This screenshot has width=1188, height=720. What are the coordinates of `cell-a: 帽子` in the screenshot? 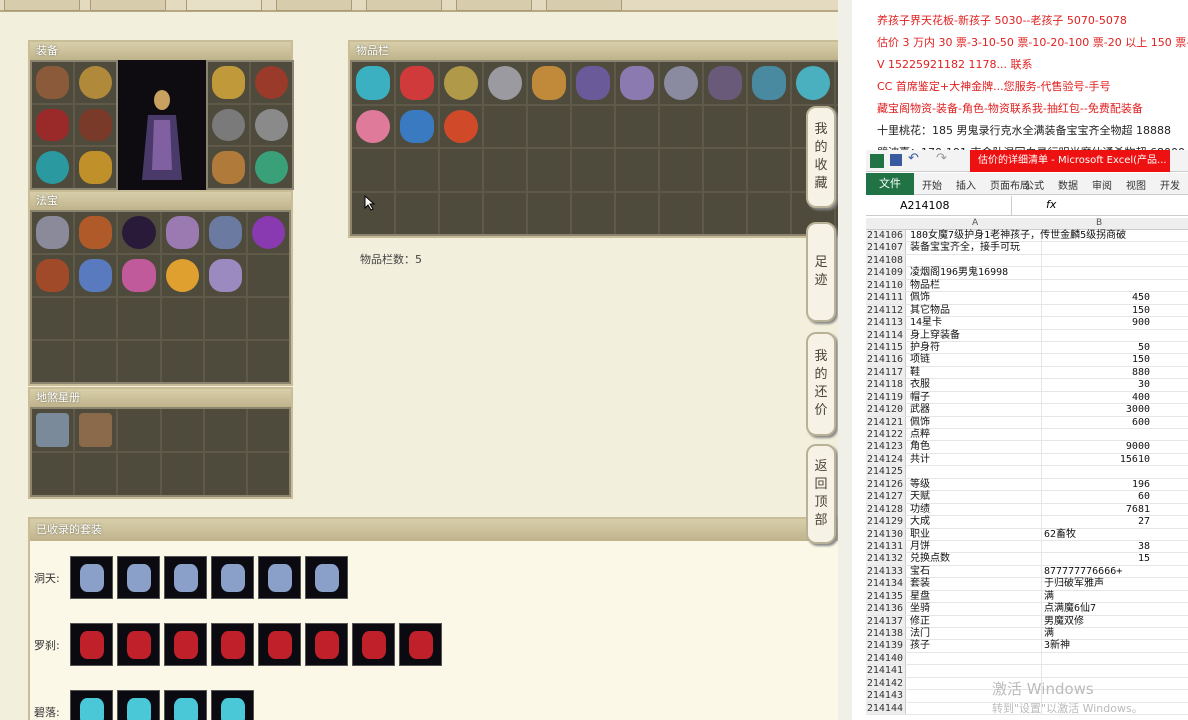 It's located at (974, 397).